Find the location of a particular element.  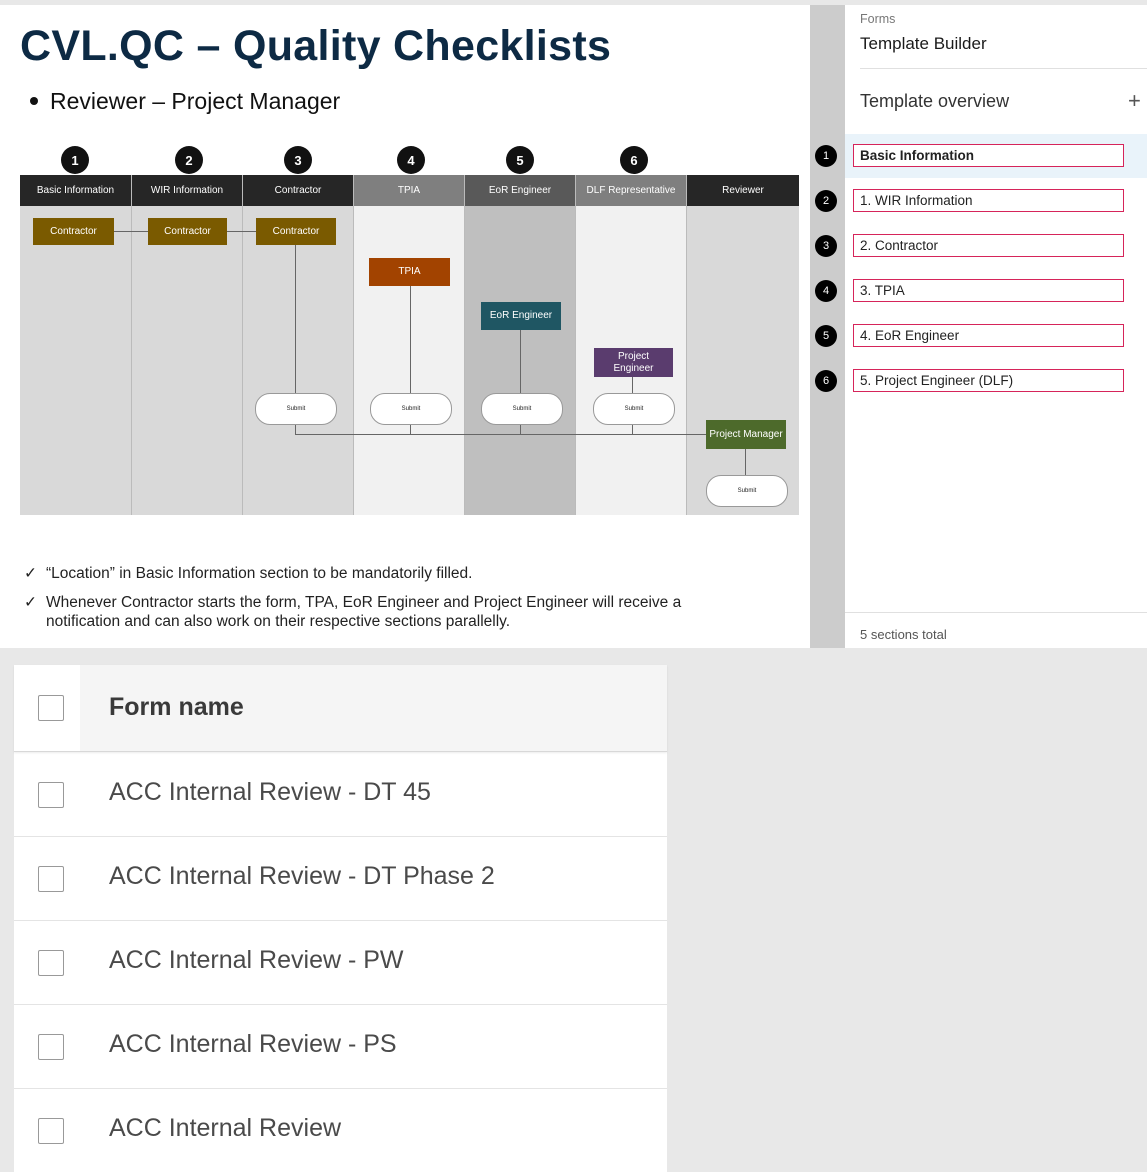

lane-header: WIR Information is located at coordinates (187, 190).